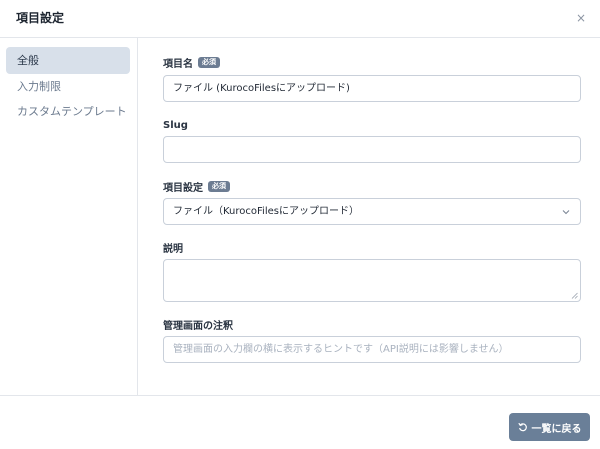  What do you see at coordinates (68, 86) in the screenshot?
I see `sidebar-item-input-restriction: 入力制限` at bounding box center [68, 86].